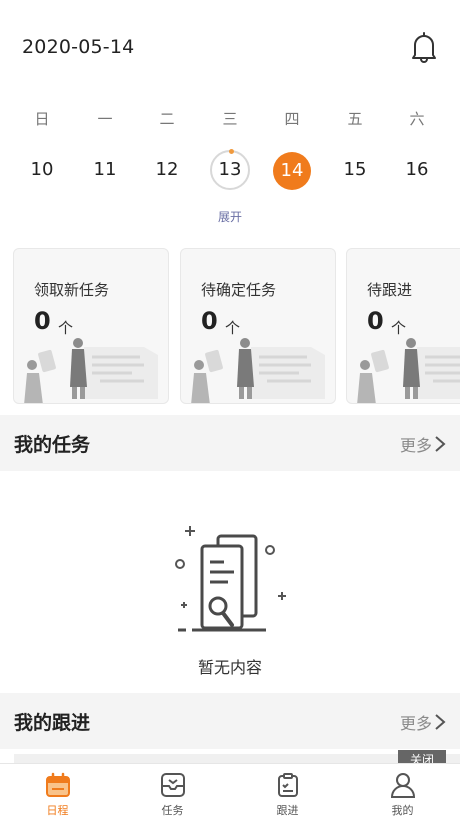 Image resolution: width=460 pixels, height=818 pixels. I want to click on weekday-row: 日 一 二 三 四 五 六, so click(230, 123).